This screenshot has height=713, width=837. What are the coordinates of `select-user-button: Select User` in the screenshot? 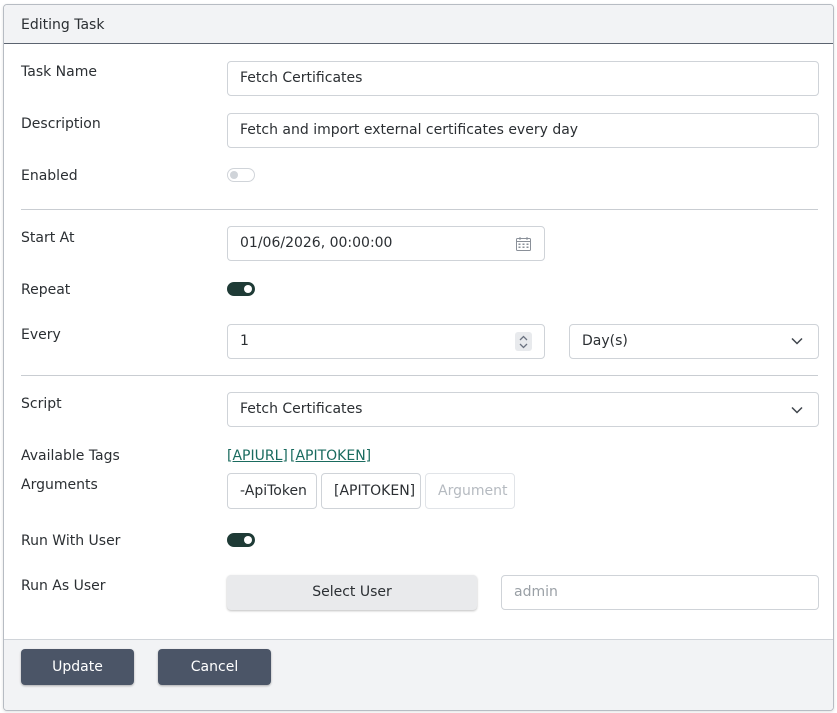 It's located at (352, 592).